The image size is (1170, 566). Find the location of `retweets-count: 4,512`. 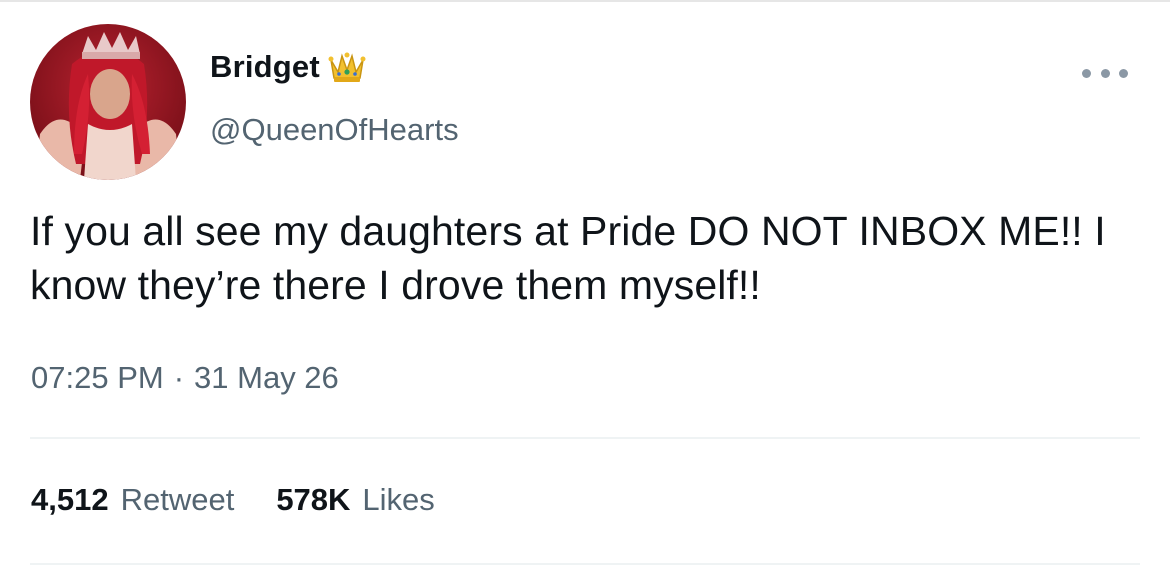

retweets-count: 4,512 is located at coordinates (70, 499).